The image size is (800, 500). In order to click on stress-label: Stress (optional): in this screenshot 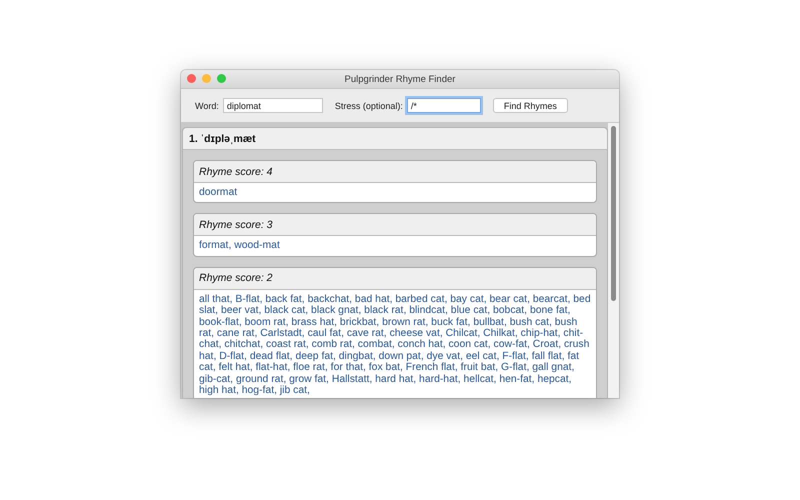, I will do `click(368, 105)`.